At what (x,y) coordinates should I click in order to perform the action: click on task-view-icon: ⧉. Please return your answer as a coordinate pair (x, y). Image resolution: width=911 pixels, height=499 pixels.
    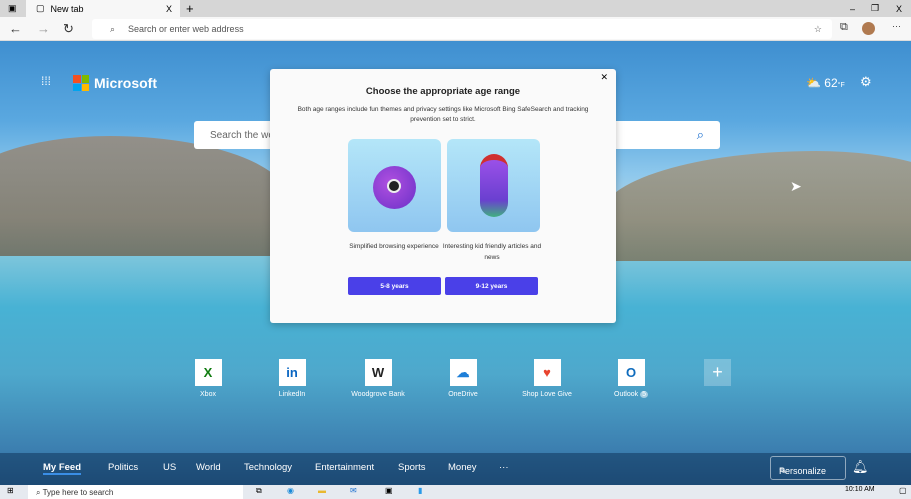
    Looking at the image, I should click on (259, 491).